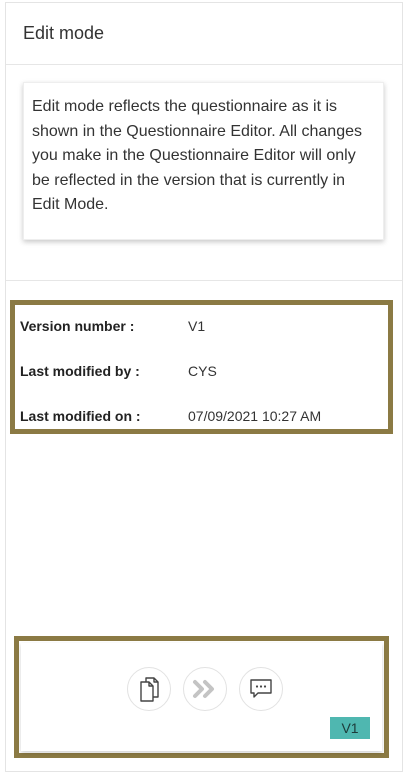 This screenshot has width=405, height=775. Describe the element at coordinates (197, 326) in the screenshot. I see `version-number-value: V1` at that location.